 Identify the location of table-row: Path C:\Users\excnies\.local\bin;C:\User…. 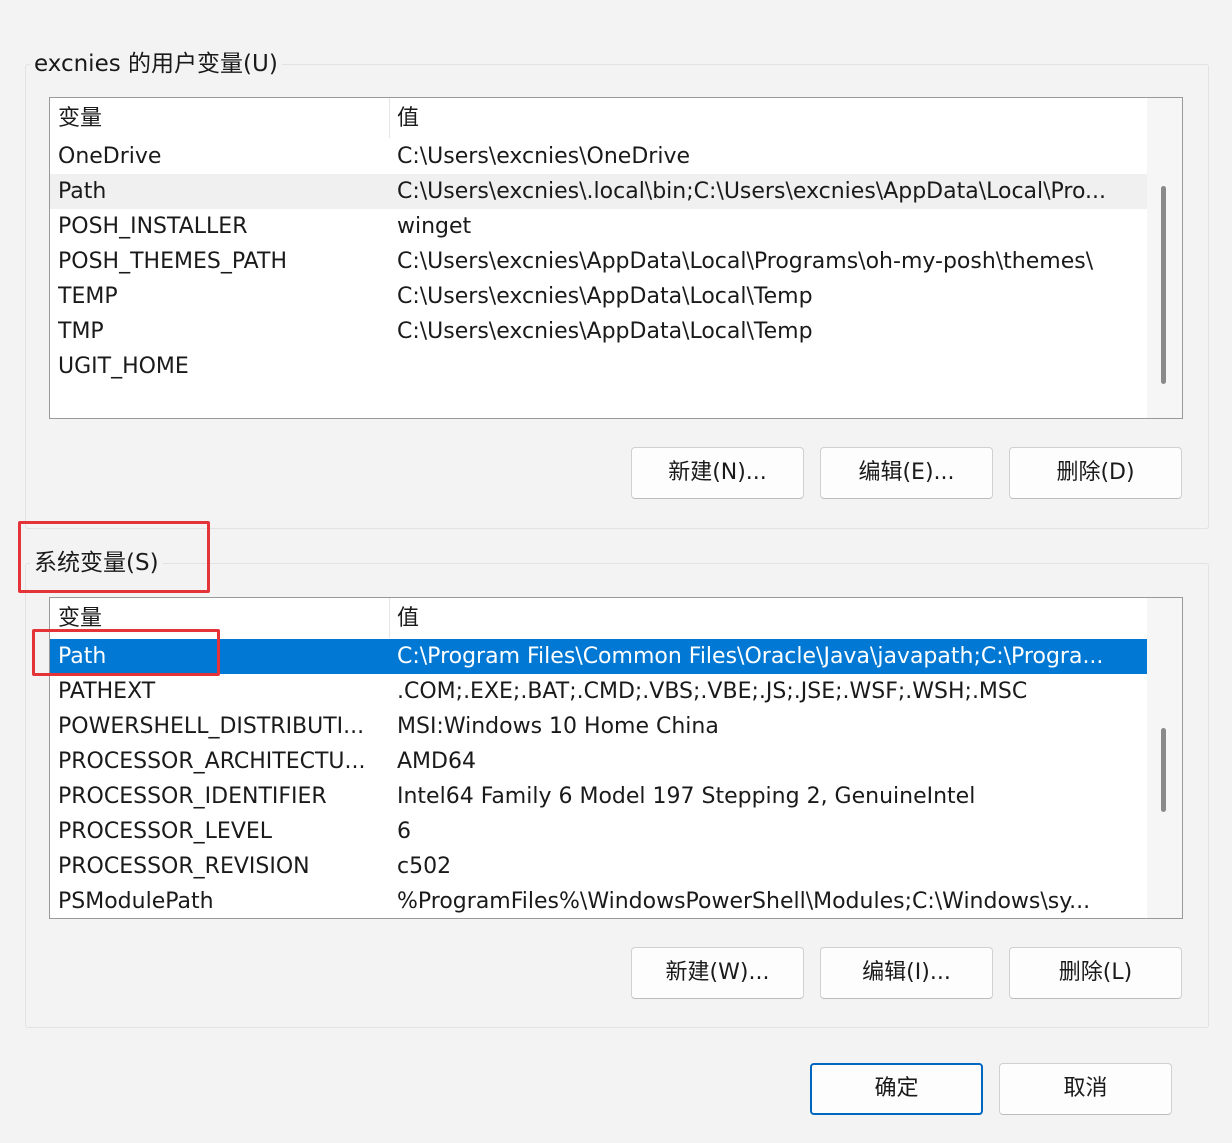
(598, 191).